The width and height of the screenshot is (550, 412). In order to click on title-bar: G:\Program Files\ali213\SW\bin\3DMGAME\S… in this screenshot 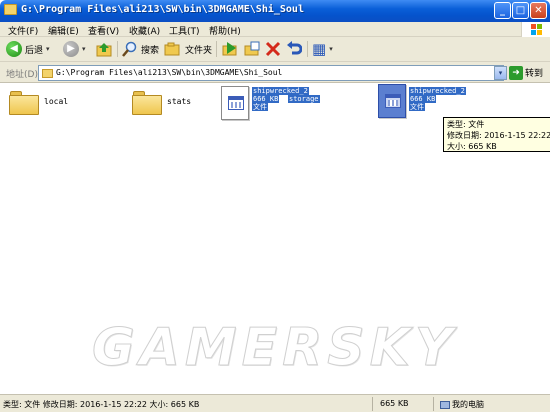, I will do `click(275, 11)`.